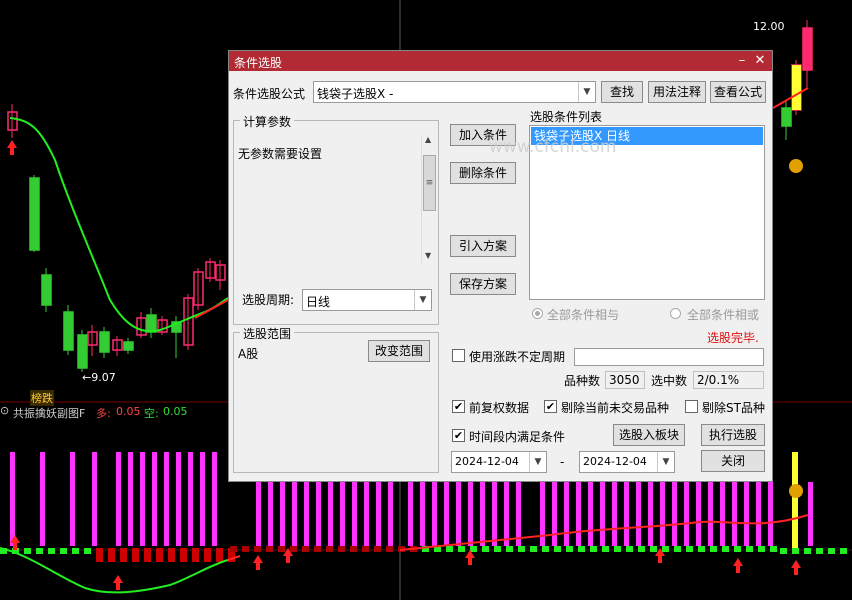 Image resolution: width=852 pixels, height=600 pixels. I want to click on price-high-label: 12.00, so click(769, 26).